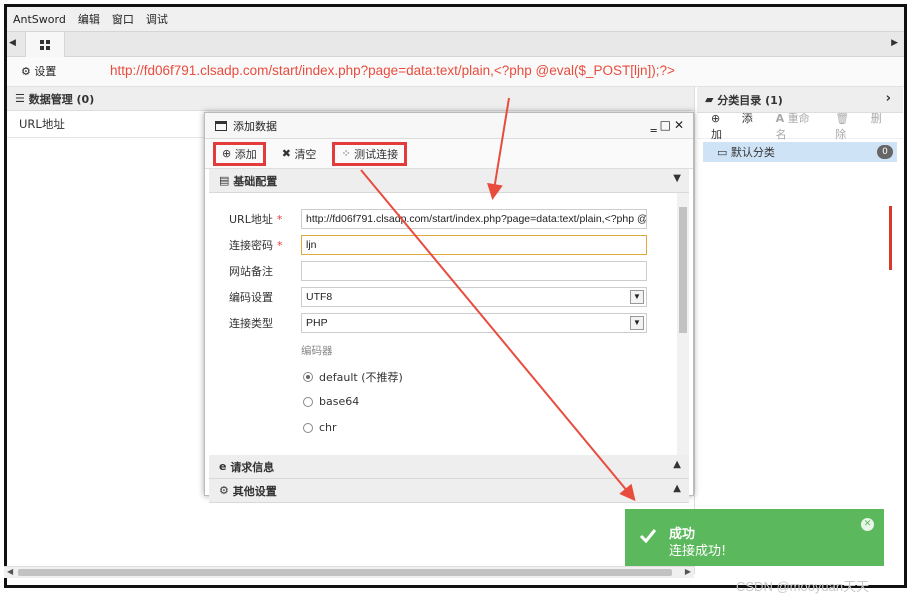  I want to click on add-button: ⊕ 添加, so click(239, 153).